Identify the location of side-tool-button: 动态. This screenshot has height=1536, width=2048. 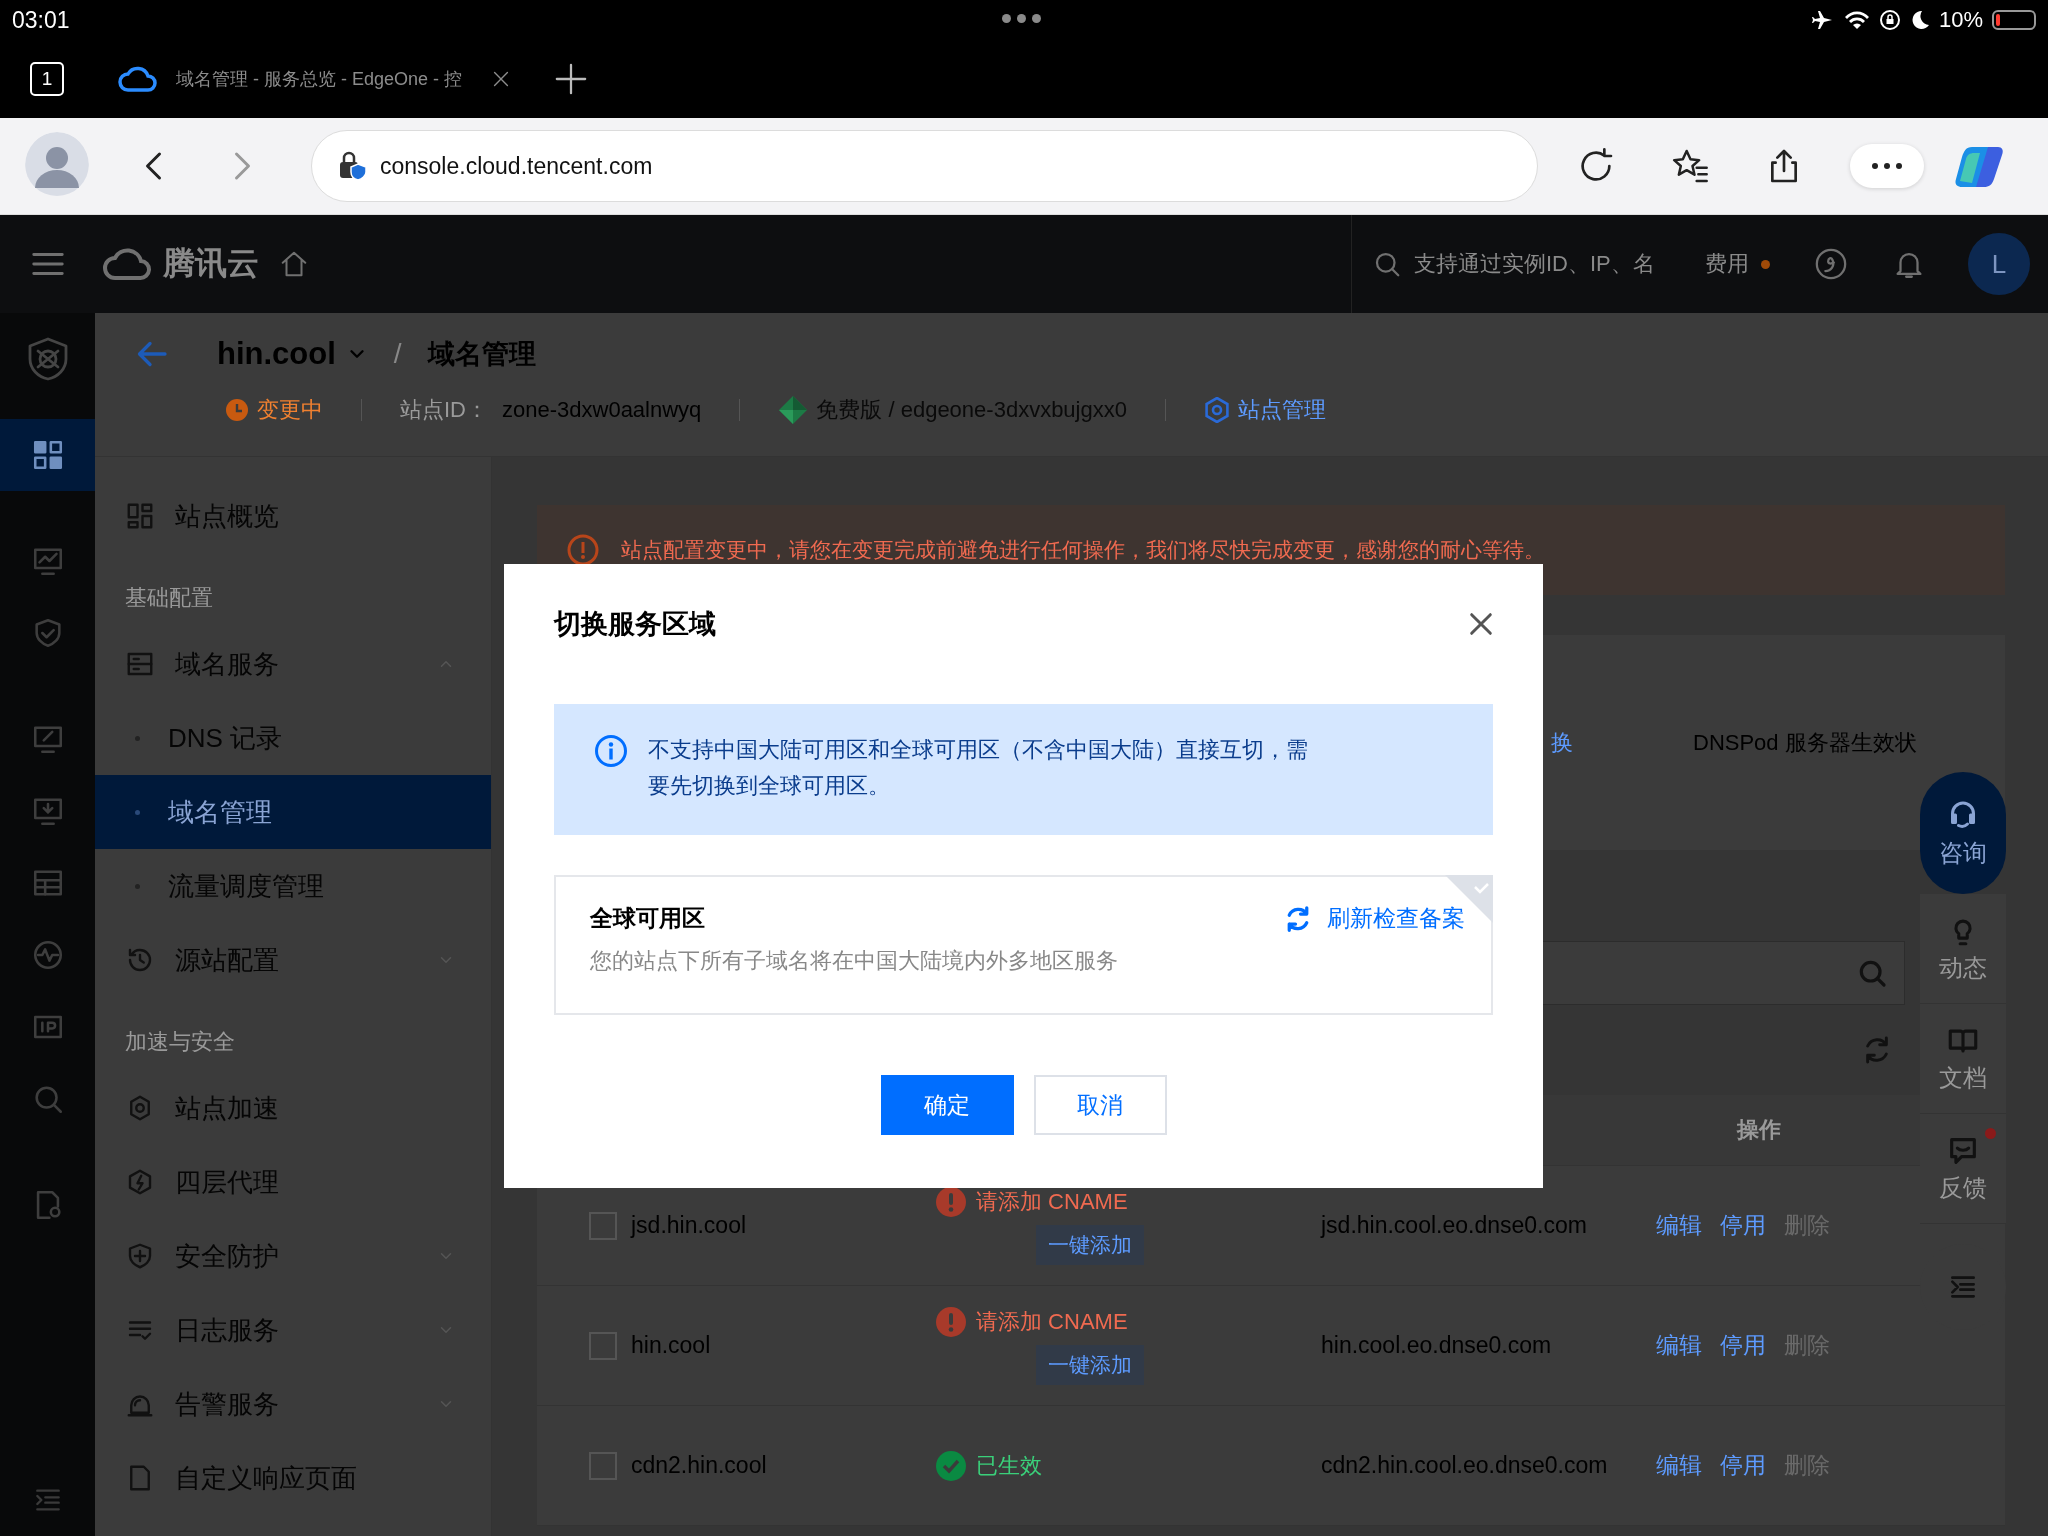
(1963, 949).